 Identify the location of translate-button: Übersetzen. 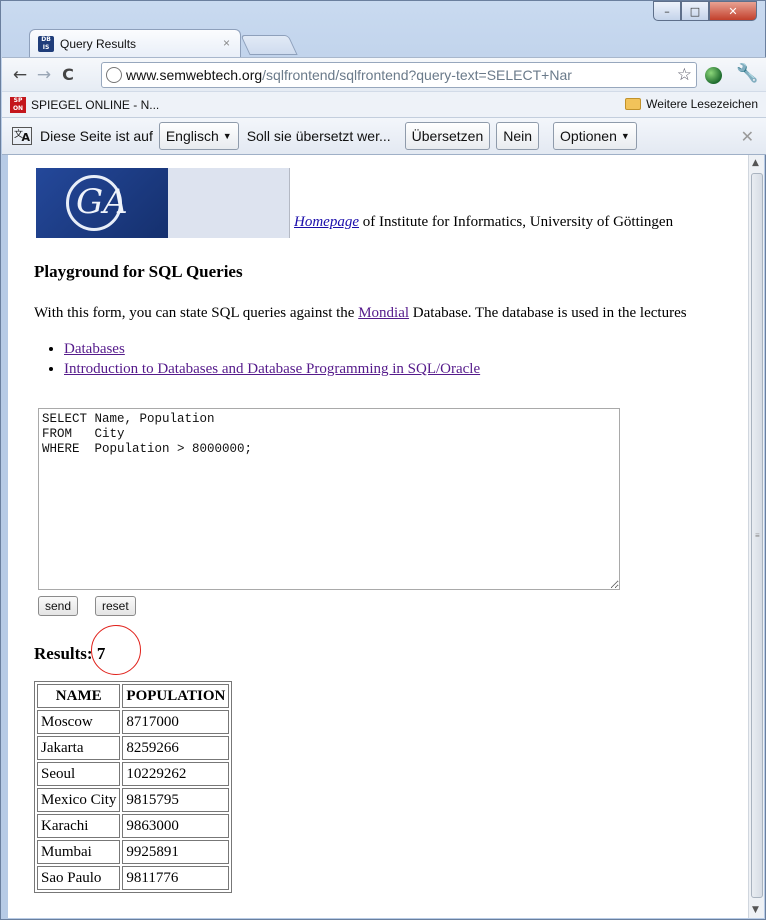
(447, 136).